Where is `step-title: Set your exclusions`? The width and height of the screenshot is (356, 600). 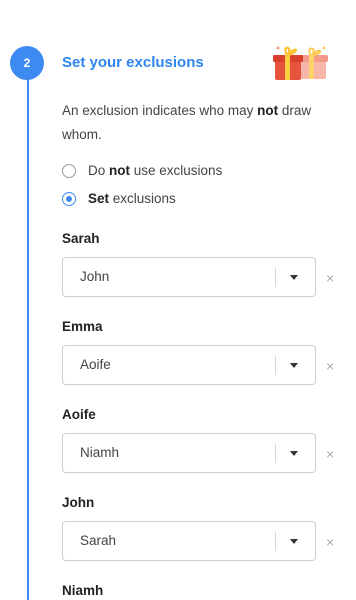
step-title: Set your exclusions is located at coordinates (133, 62).